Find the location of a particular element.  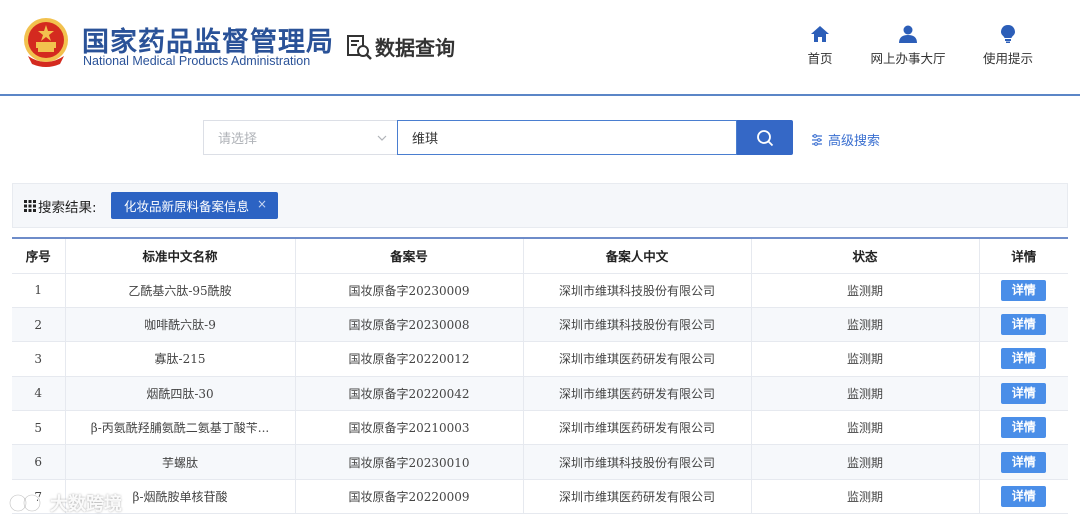

row-record-no: 国妆原备字20230010 is located at coordinates (409, 462).